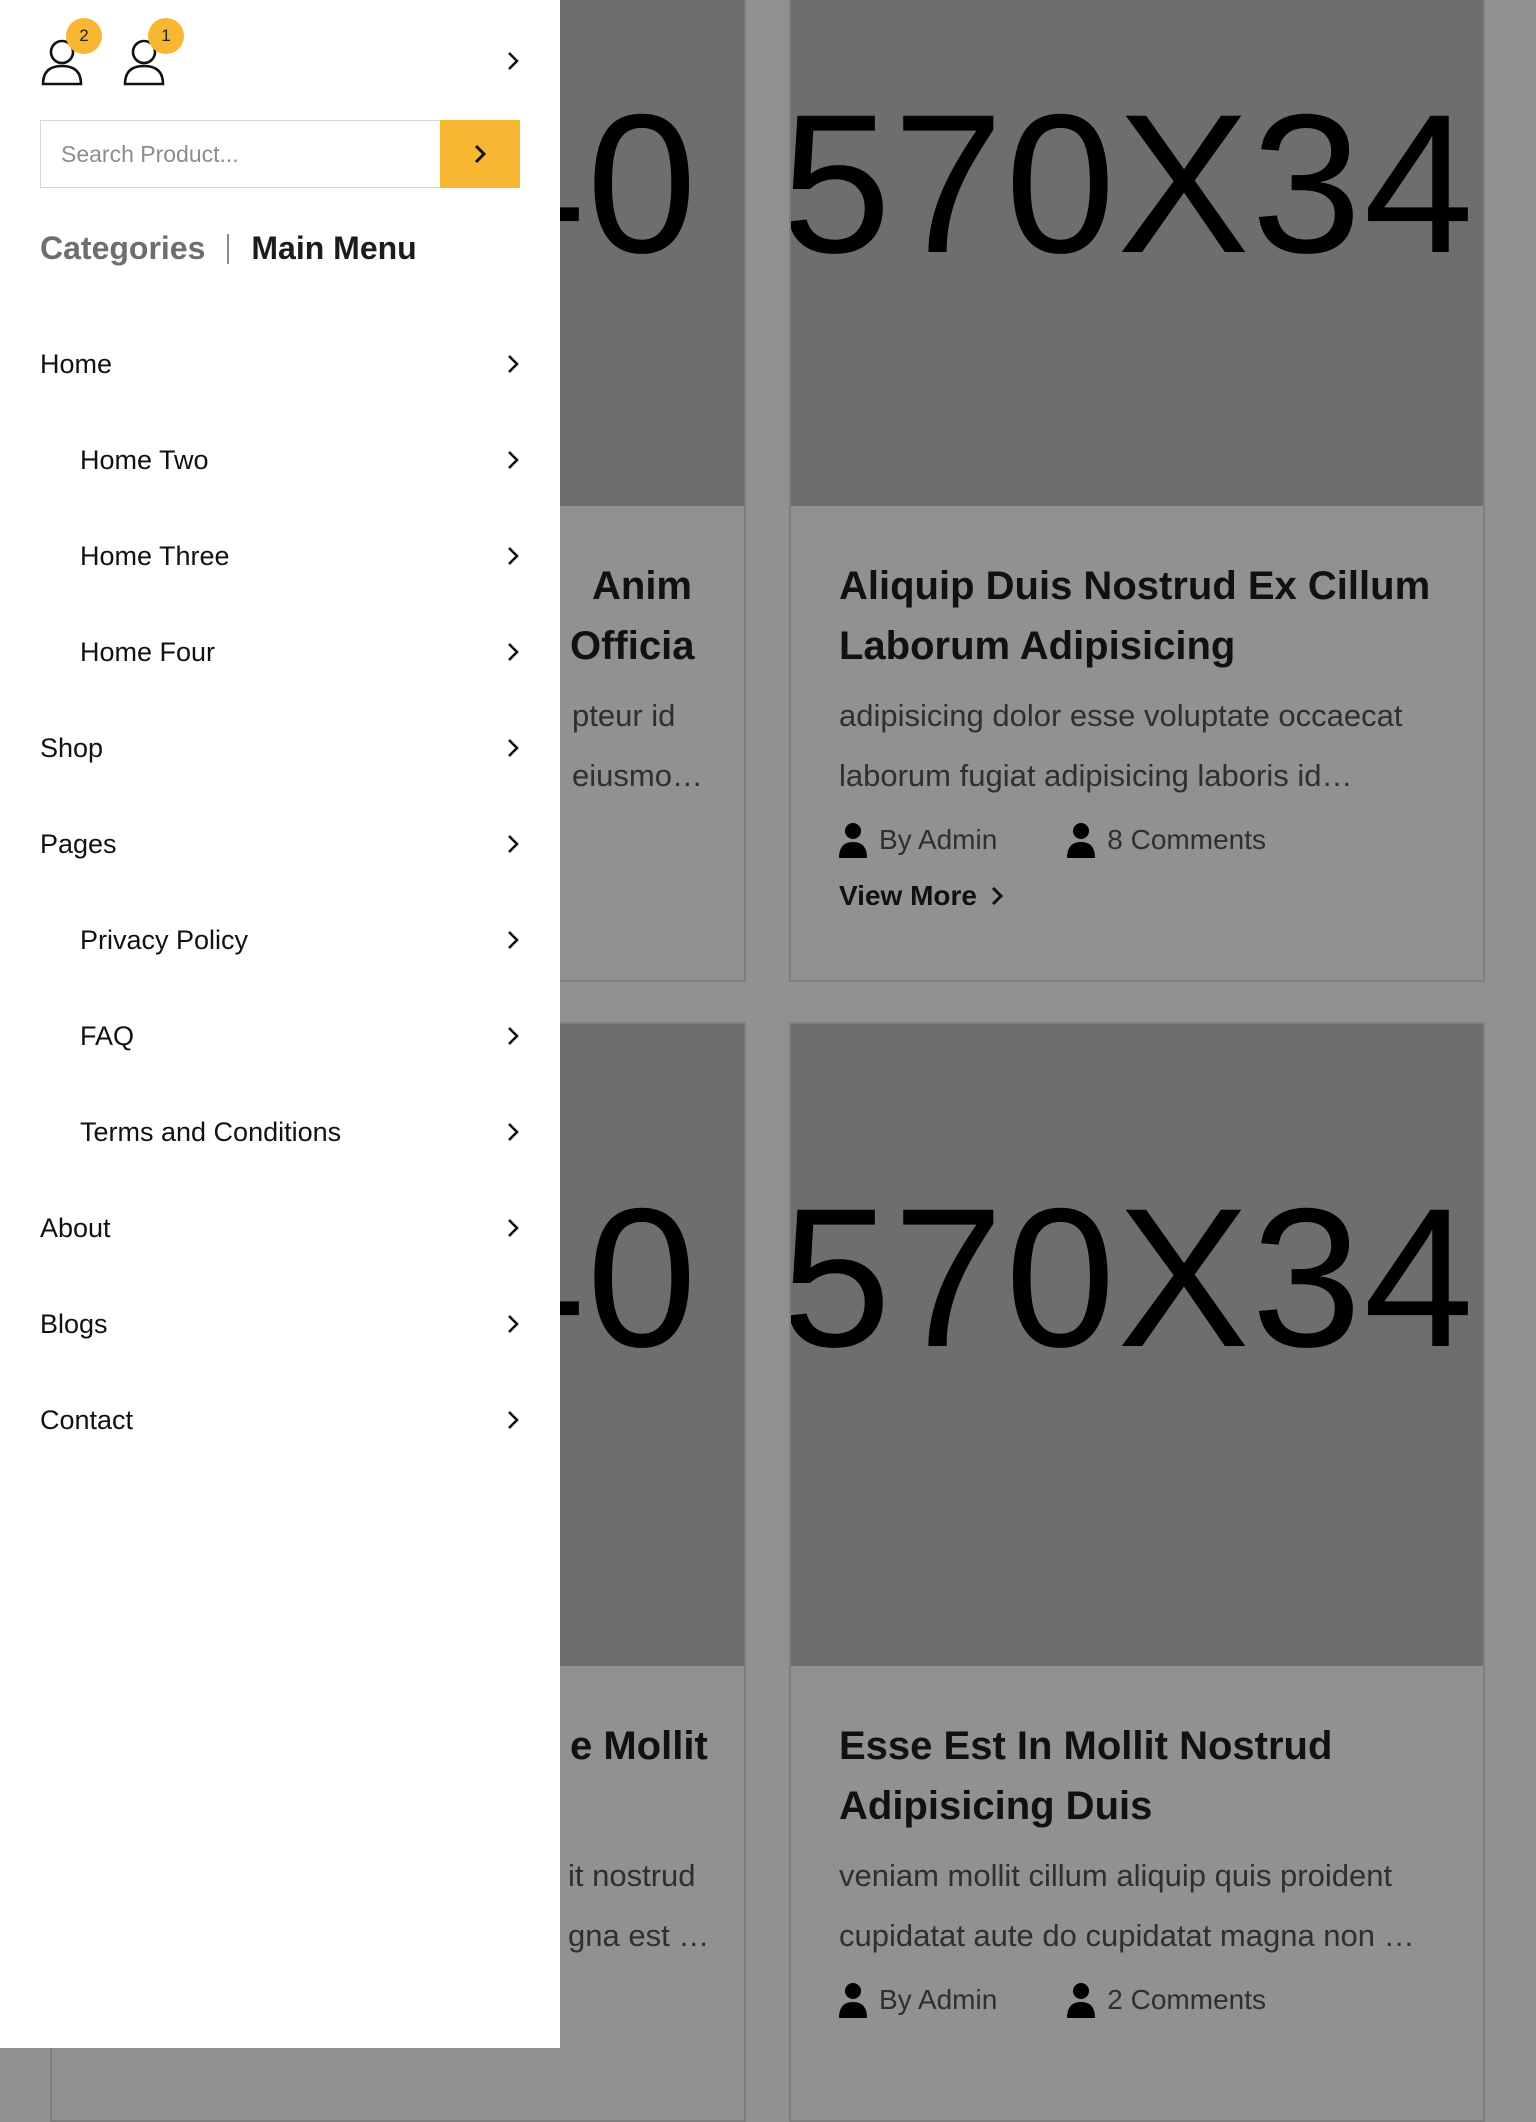  Describe the element at coordinates (280, 364) in the screenshot. I see `menu-item-home: Home` at that location.